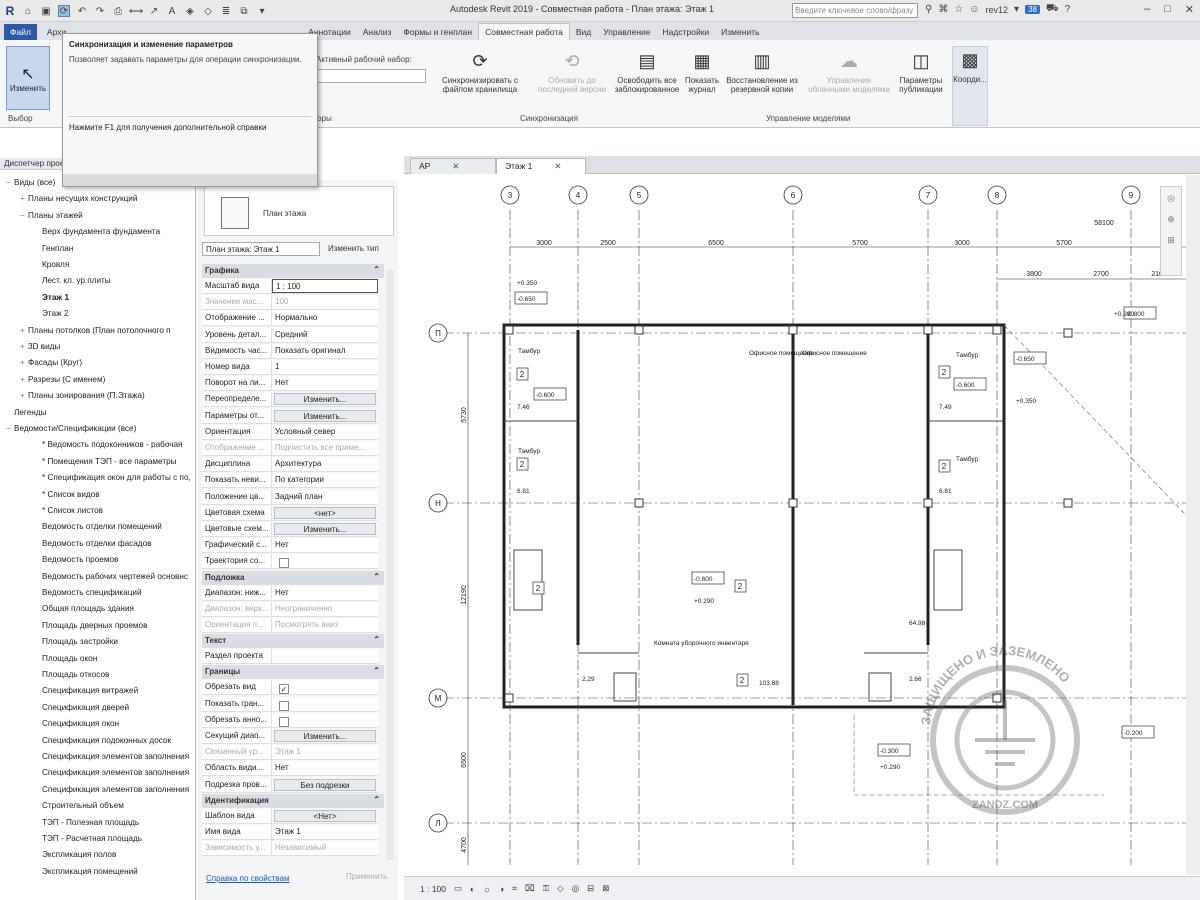  I want to click on search-input: Введите ключевое слово/фразу, so click(855, 10).